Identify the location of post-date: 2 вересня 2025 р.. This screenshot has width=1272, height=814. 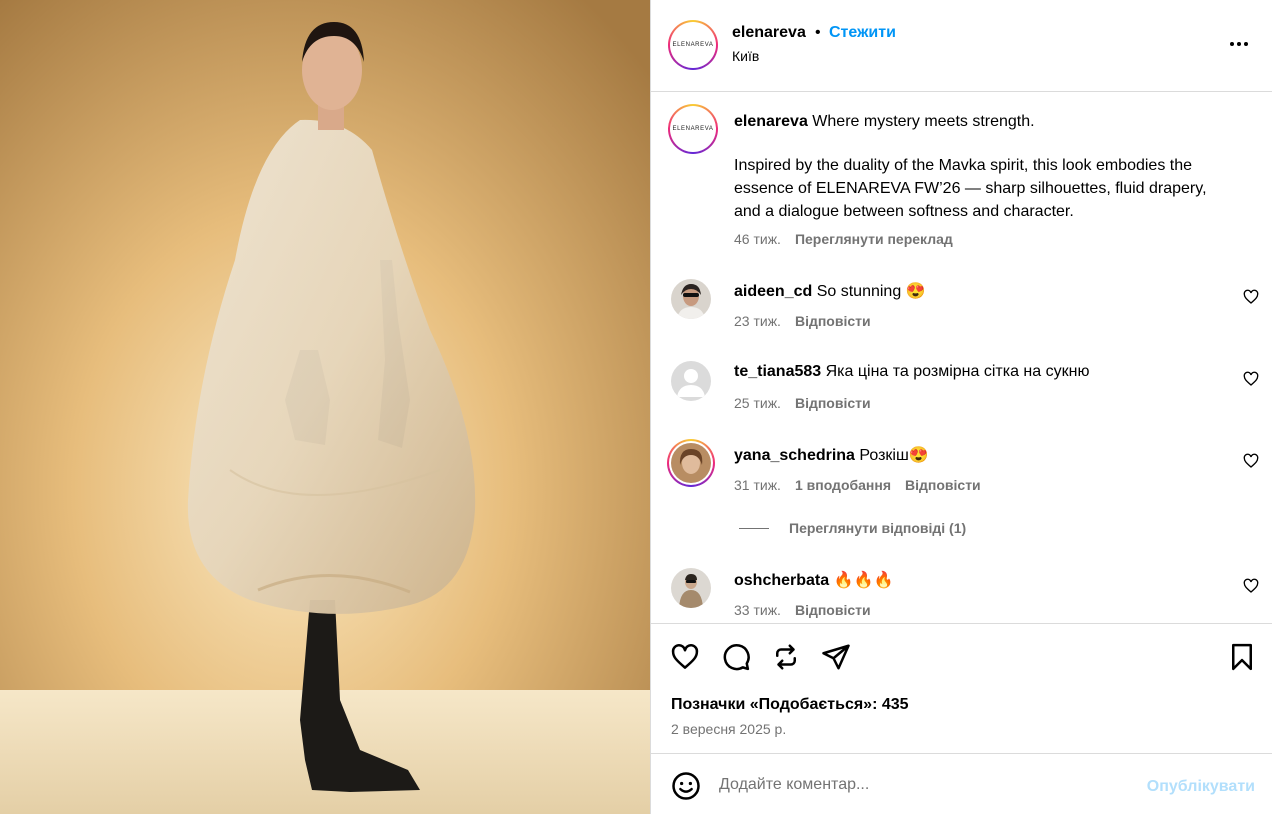
(728, 729).